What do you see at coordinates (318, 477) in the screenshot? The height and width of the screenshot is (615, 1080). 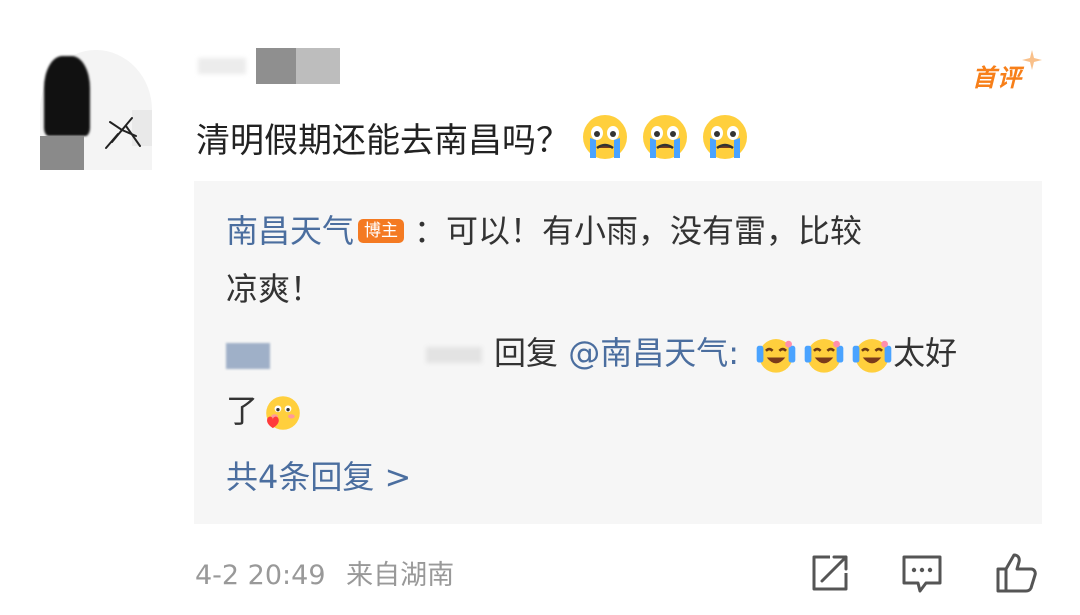 I see `more-replies-link: 共4条回复 >` at bounding box center [318, 477].